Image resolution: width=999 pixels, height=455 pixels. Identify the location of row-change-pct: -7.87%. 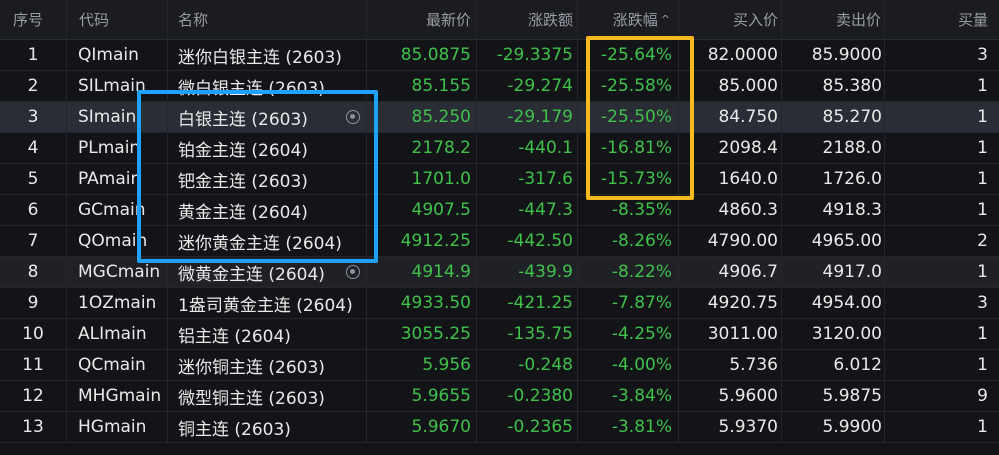
(628, 303).